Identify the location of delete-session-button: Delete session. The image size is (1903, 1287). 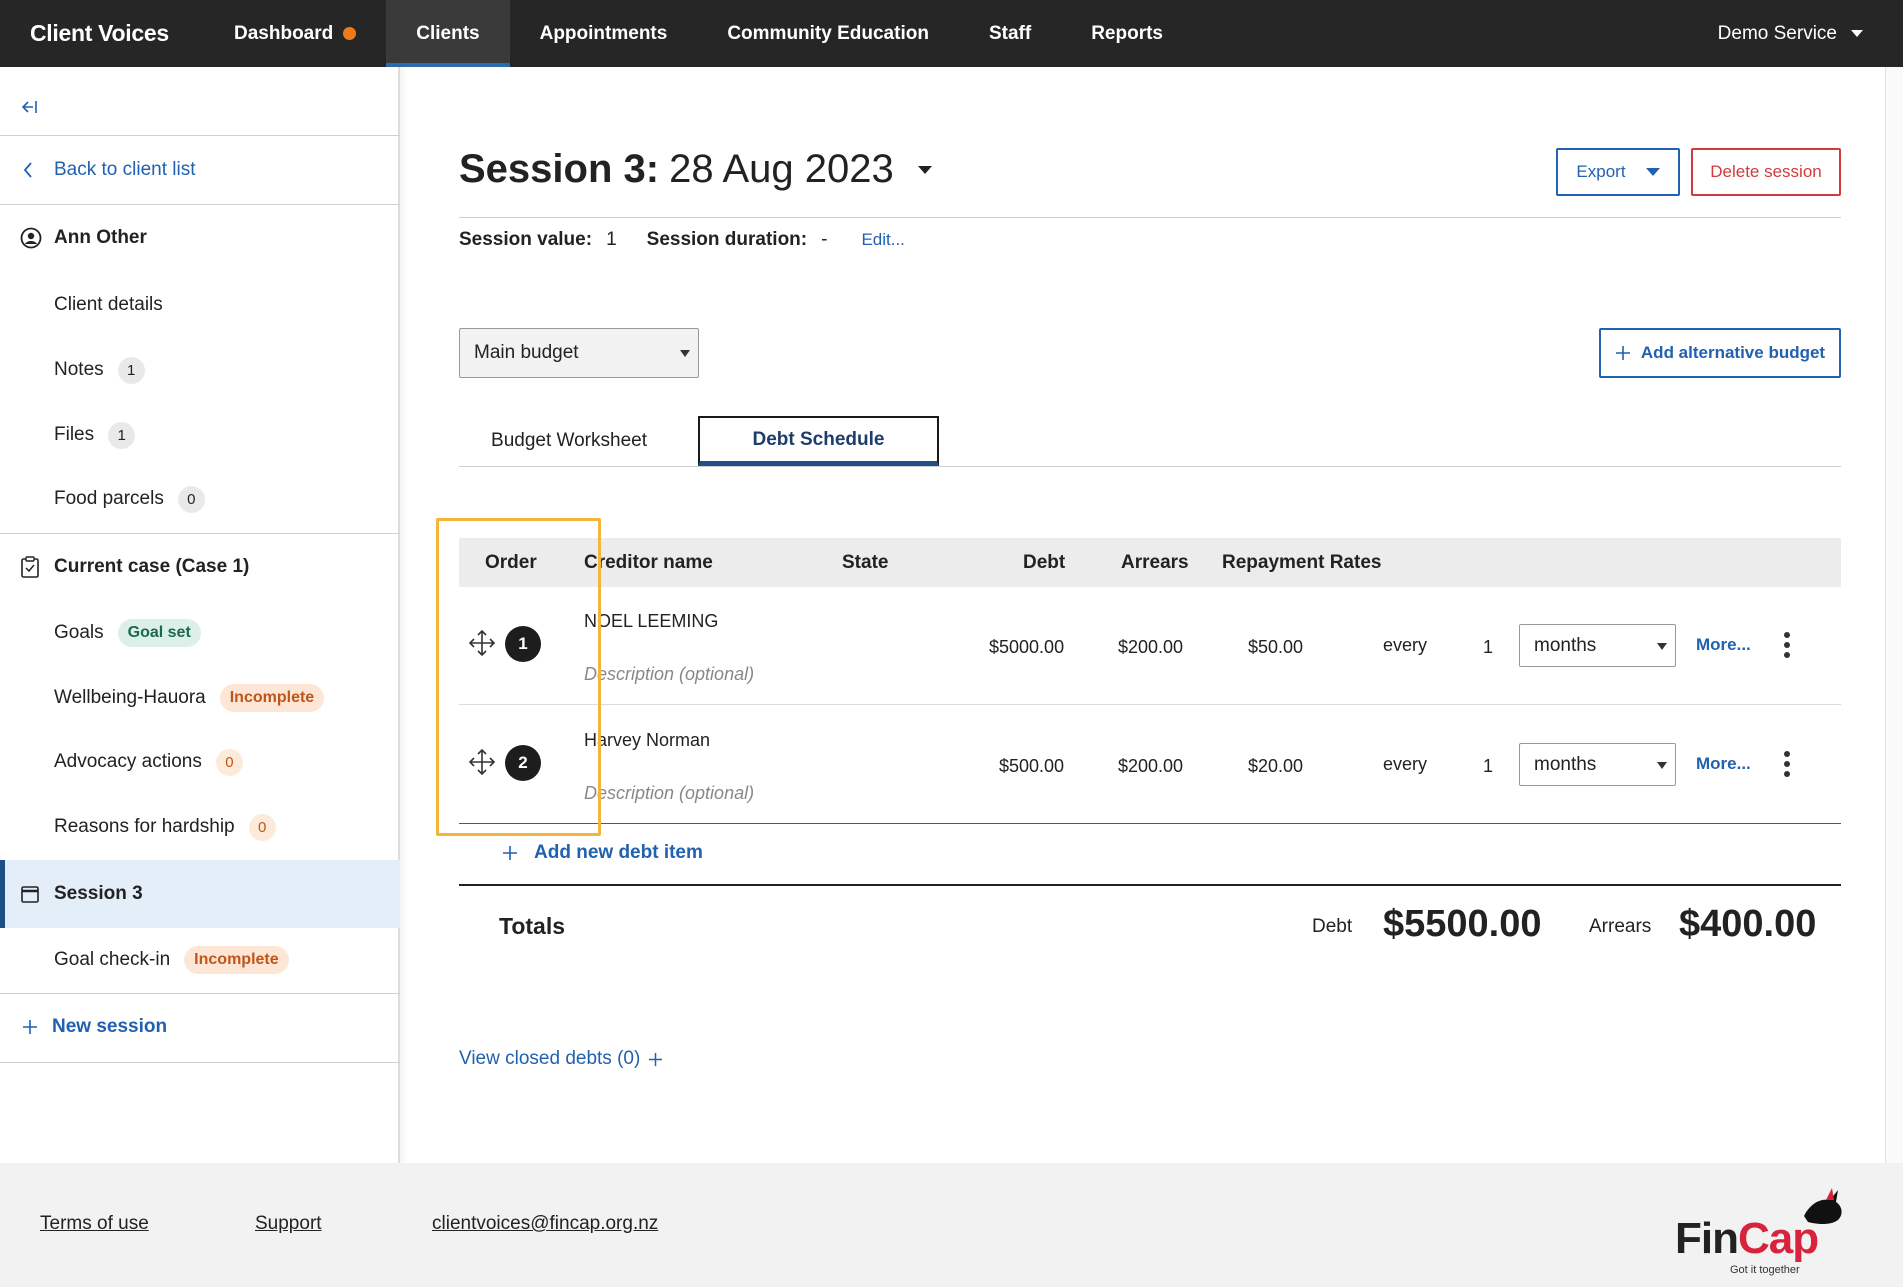
(1766, 172).